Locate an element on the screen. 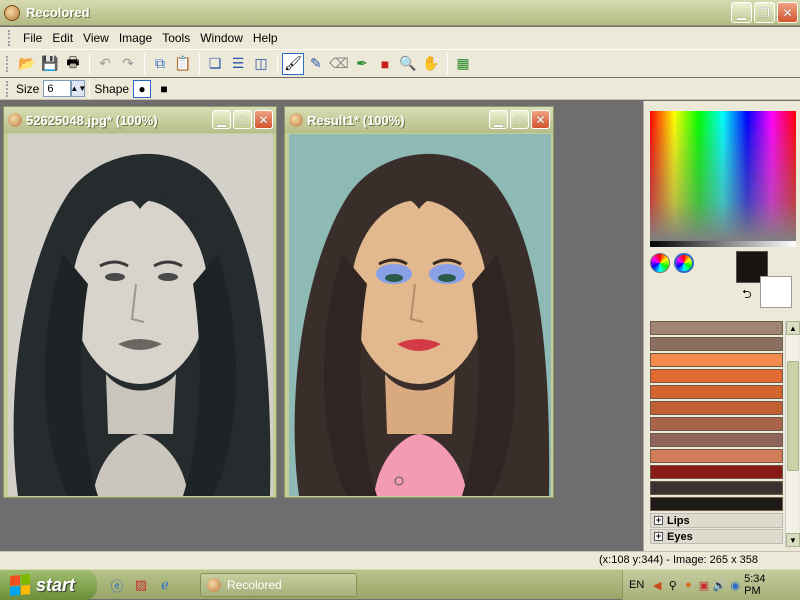 This screenshot has height=600, width=800. app-title-bar: Recolored ▁ ❐ ✕ is located at coordinates (400, 13).